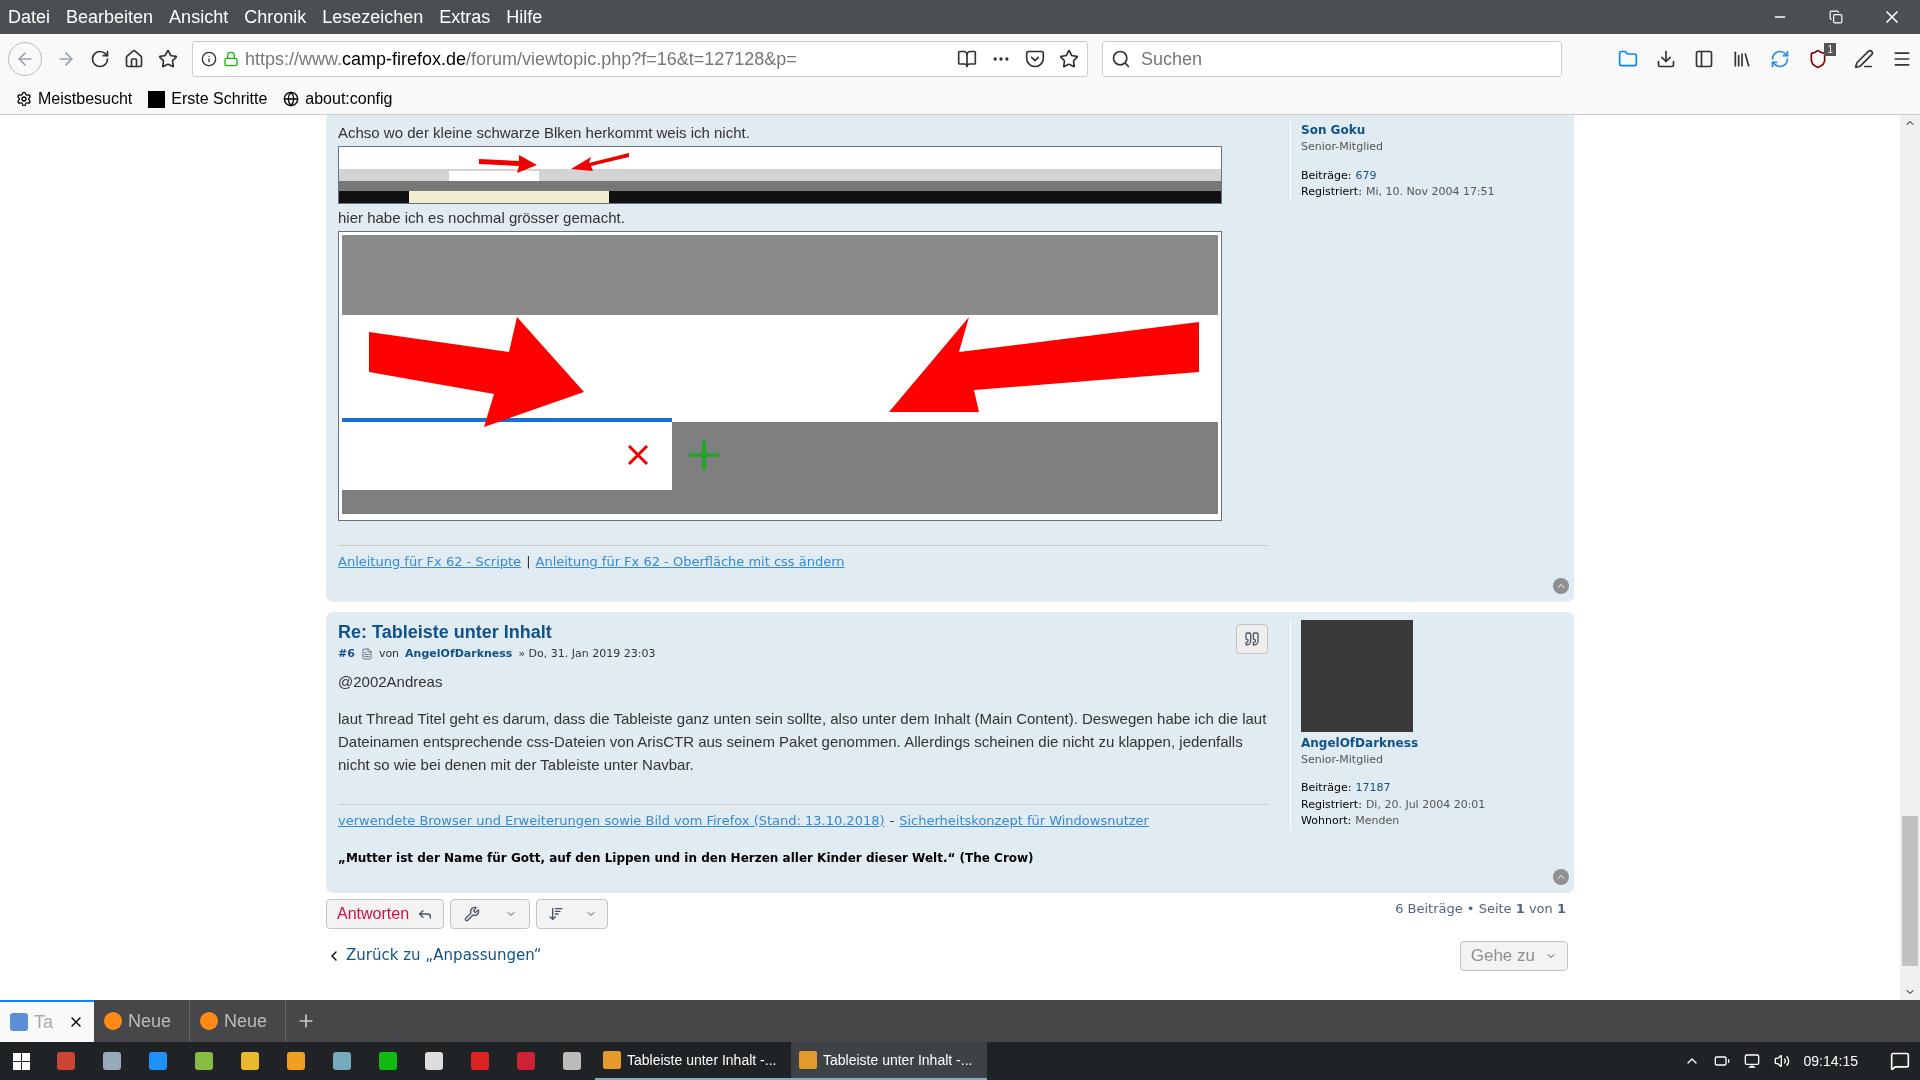  What do you see at coordinates (587, 653) in the screenshot?
I see `post-date: » Do, 31. Jan 2019 23:03` at bounding box center [587, 653].